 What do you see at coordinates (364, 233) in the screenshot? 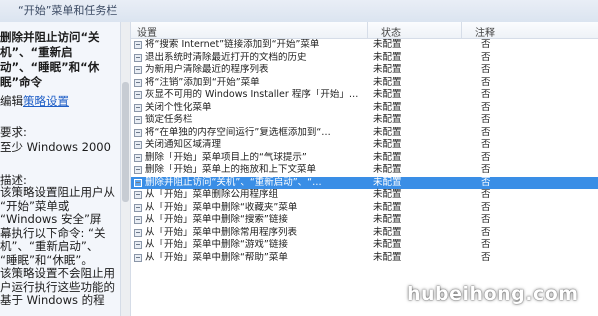
I see `table-row: 从「开始」菜单中删除常用程序列表 未配置 否` at bounding box center [364, 233].